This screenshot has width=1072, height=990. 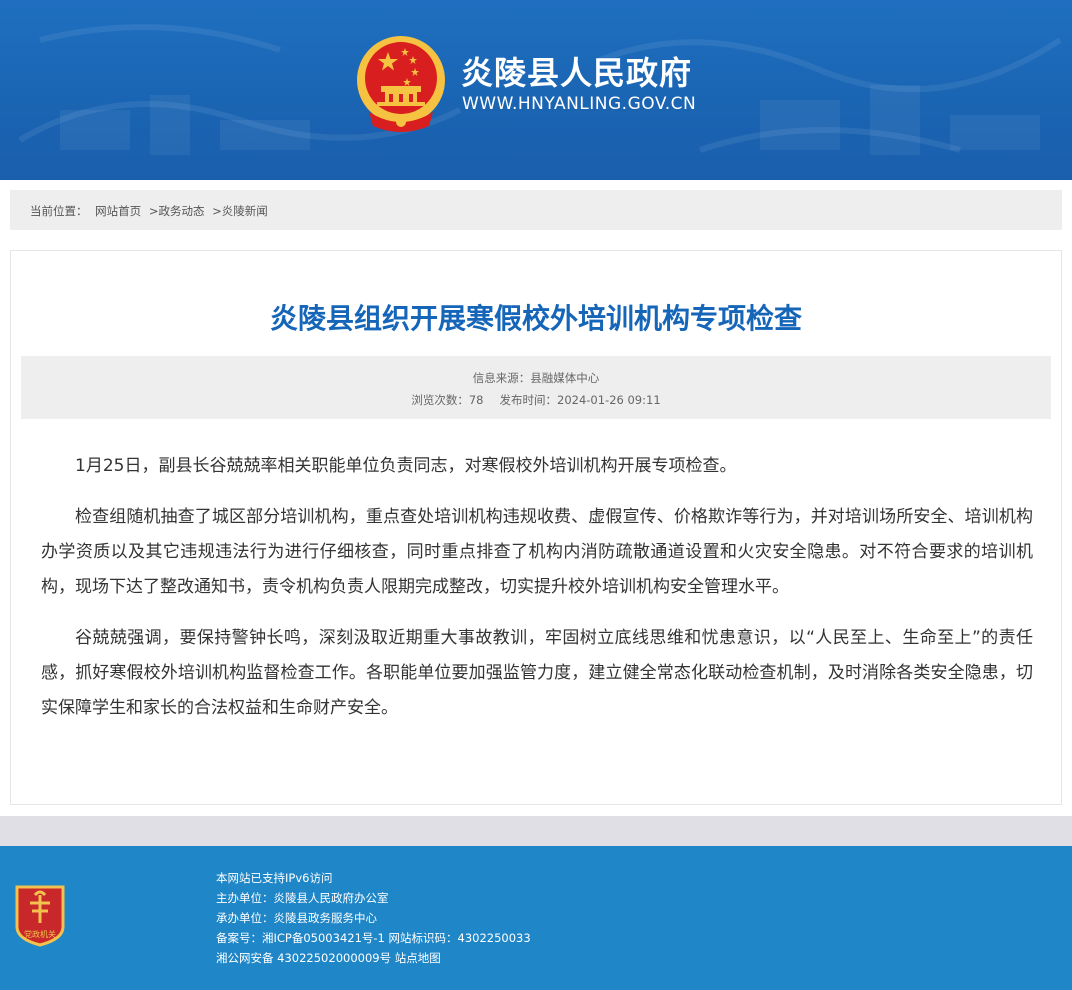 What do you see at coordinates (536, 387) in the screenshot?
I see `article-meta: 信息来源：县融媒体中心 浏览次数：78 发布时间：2024-01-26 09:11` at bounding box center [536, 387].